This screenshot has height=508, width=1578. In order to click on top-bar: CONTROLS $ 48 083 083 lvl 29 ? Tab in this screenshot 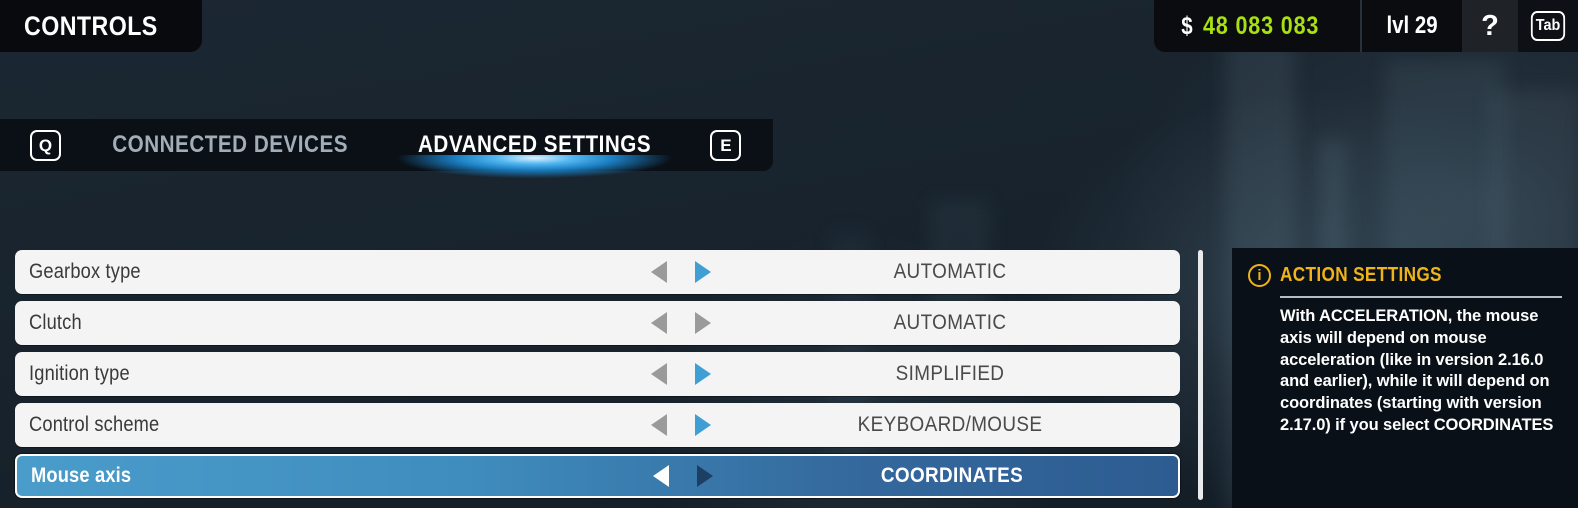, I will do `click(789, 26)`.